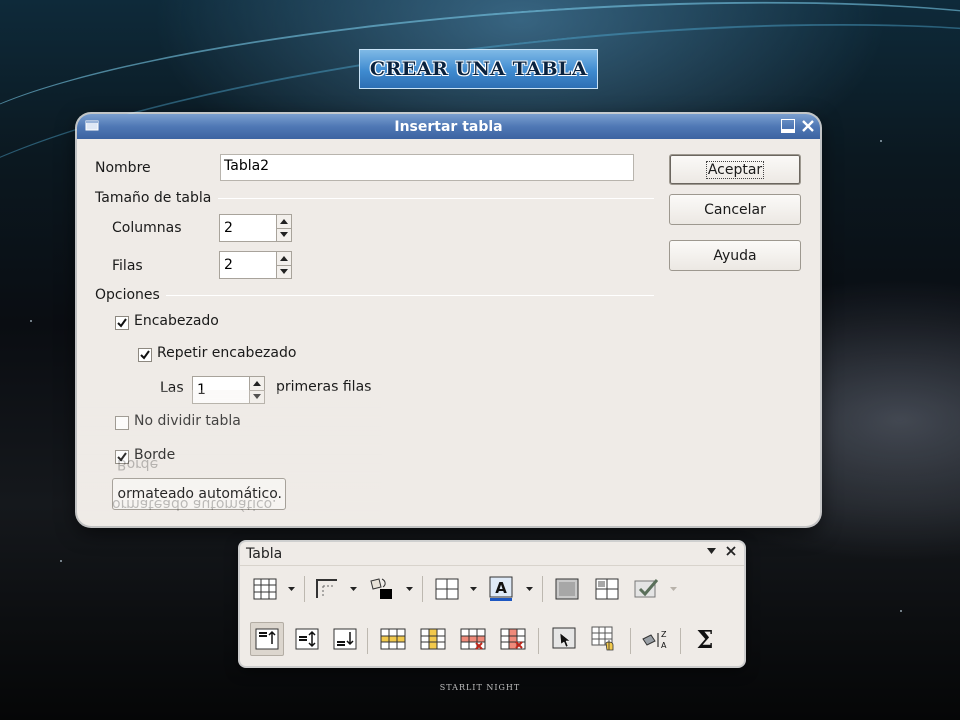 The width and height of the screenshot is (960, 720). What do you see at coordinates (327, 589) in the screenshot?
I see `borders-icon` at bounding box center [327, 589].